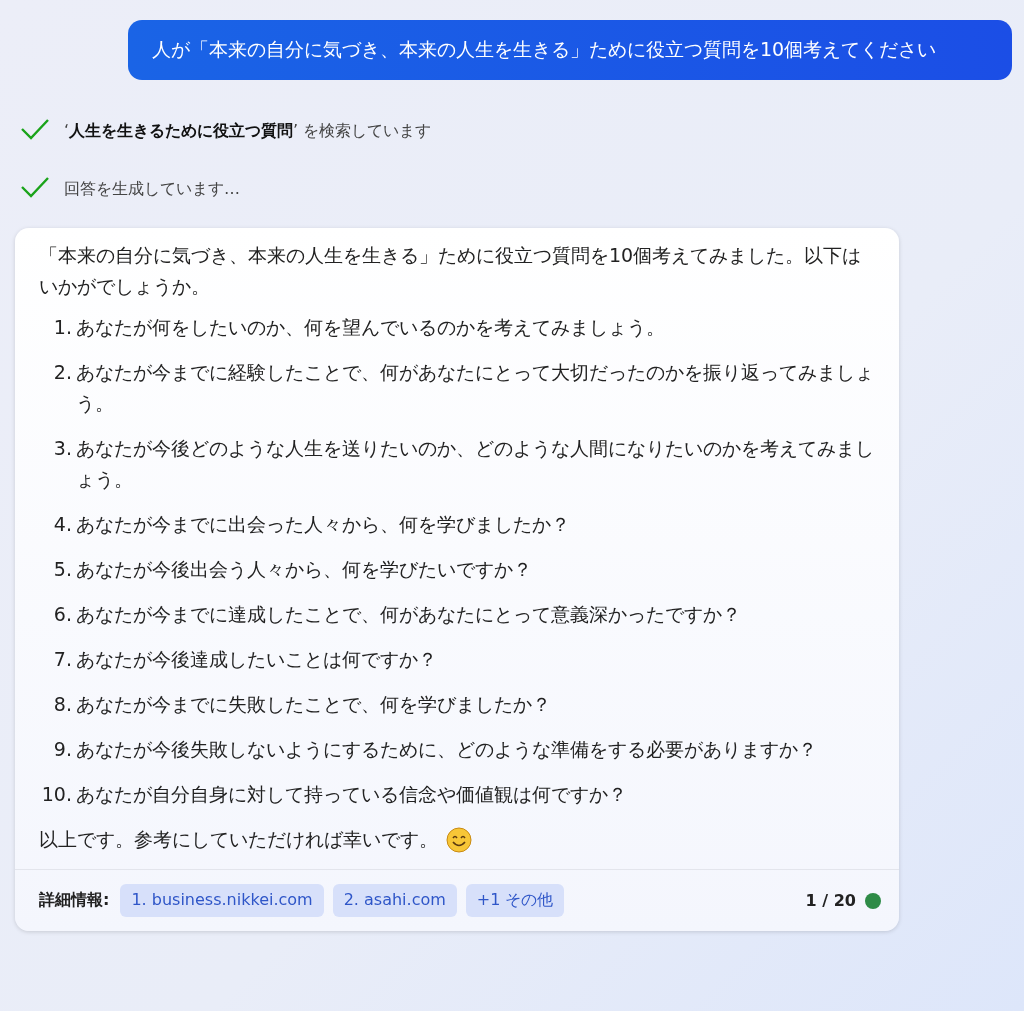  I want to click on question-text: あなたが今後達成したいことは何ですか？, so click(256, 659).